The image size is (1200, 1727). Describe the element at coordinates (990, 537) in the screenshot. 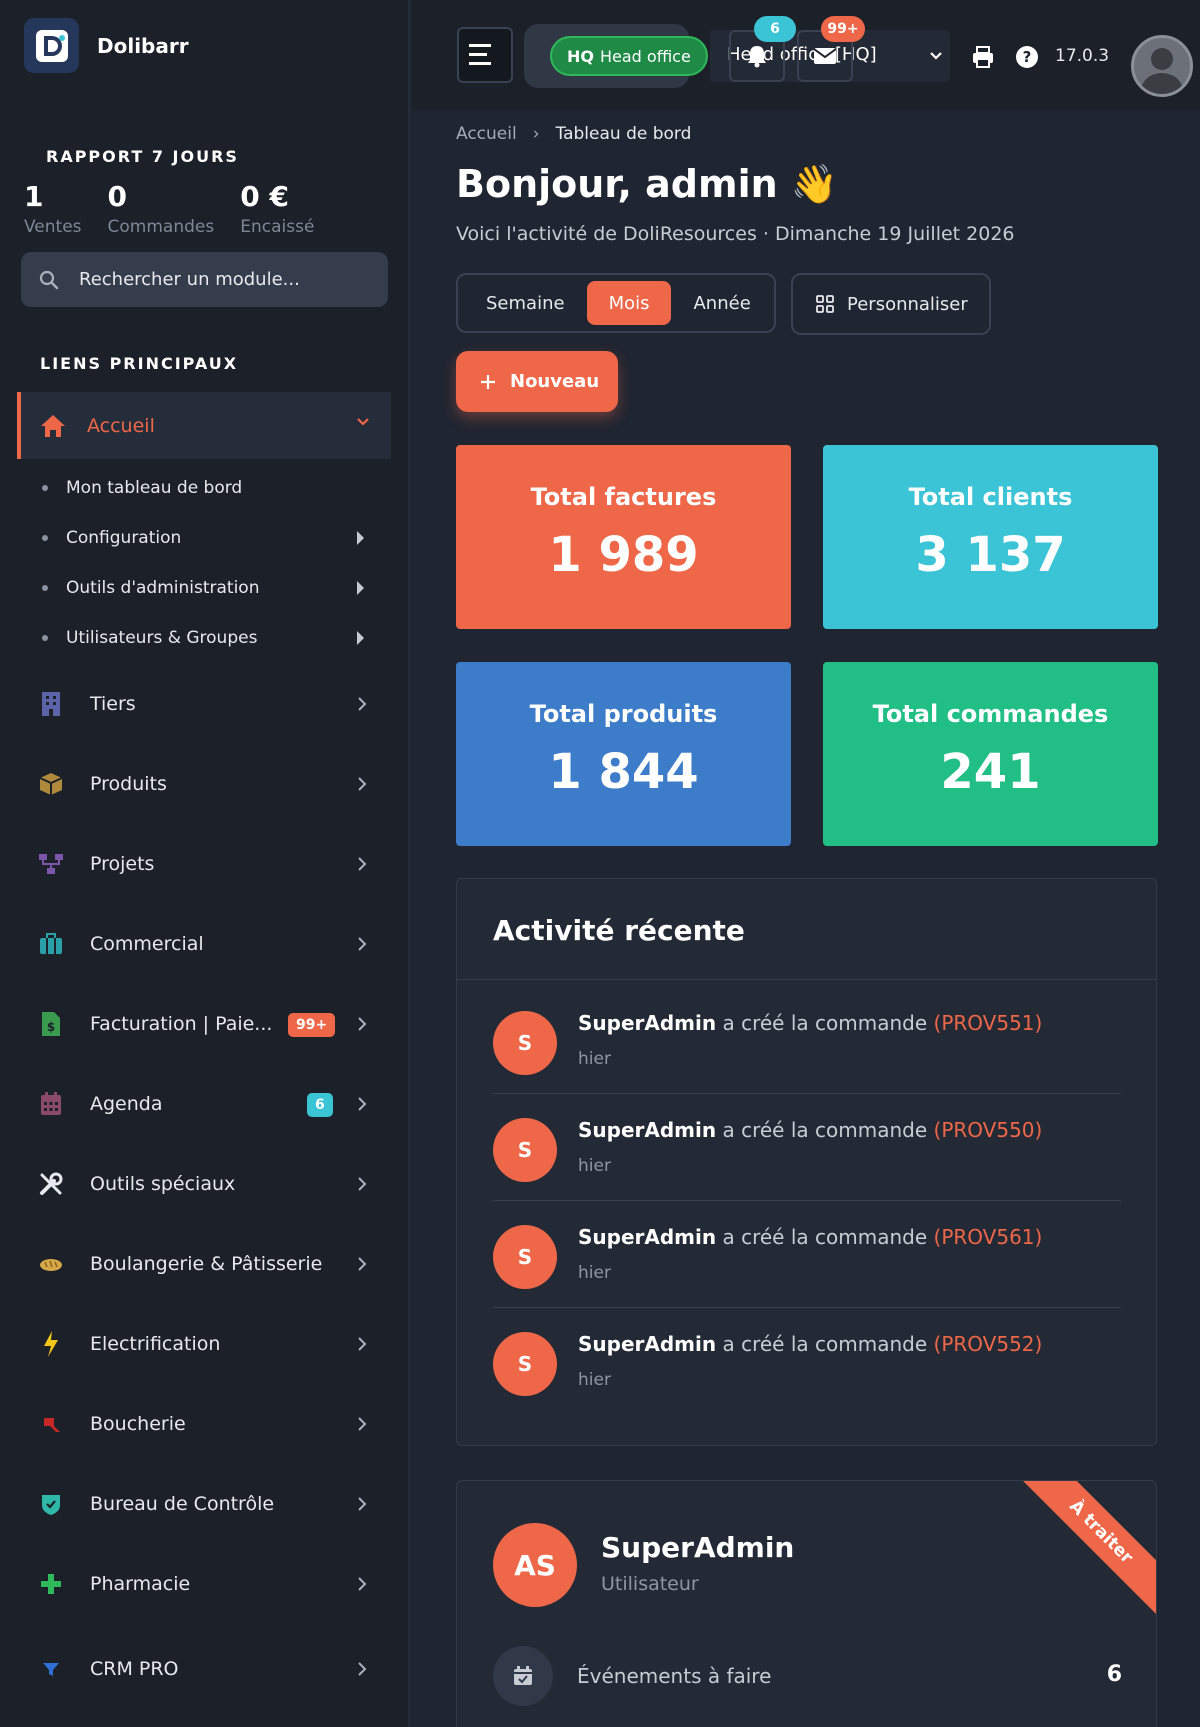

I see `card-total-customers: Total clients 3 137` at that location.